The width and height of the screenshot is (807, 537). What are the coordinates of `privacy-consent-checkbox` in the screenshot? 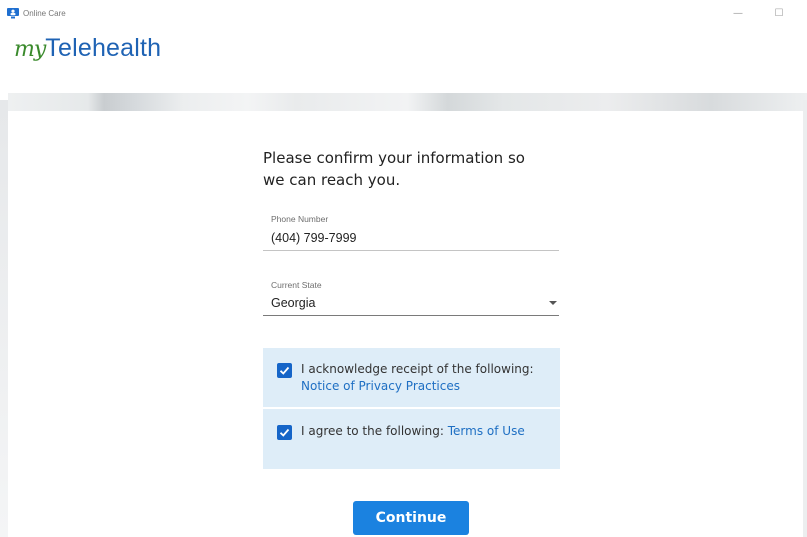 It's located at (284, 370).